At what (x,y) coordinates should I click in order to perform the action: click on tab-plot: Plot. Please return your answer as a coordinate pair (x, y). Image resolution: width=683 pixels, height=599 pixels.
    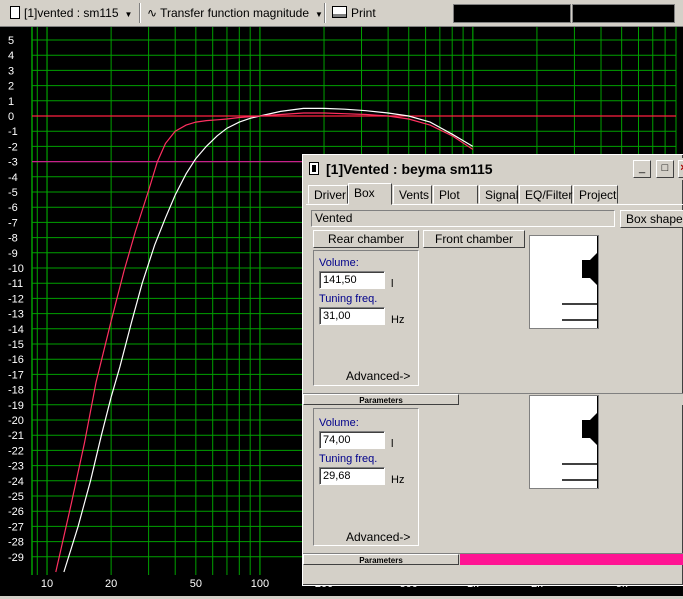
    Looking at the image, I should click on (455, 194).